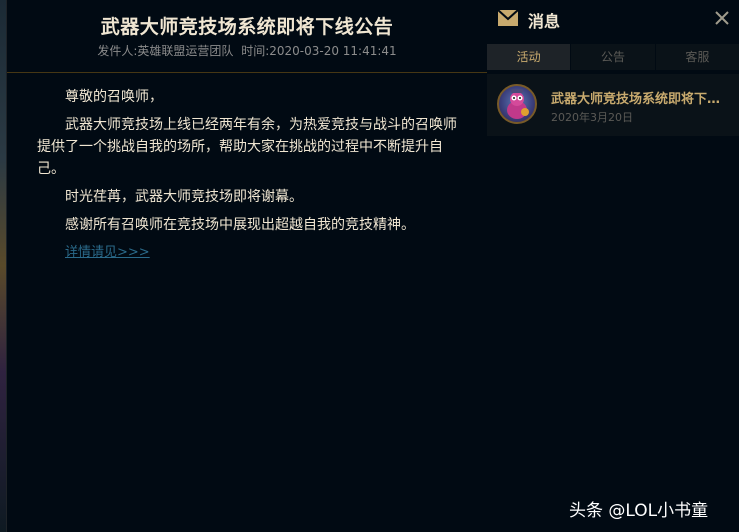 Image resolution: width=739 pixels, height=532 pixels. What do you see at coordinates (697, 57) in the screenshot?
I see `tab-customer-service: 客服` at bounding box center [697, 57].